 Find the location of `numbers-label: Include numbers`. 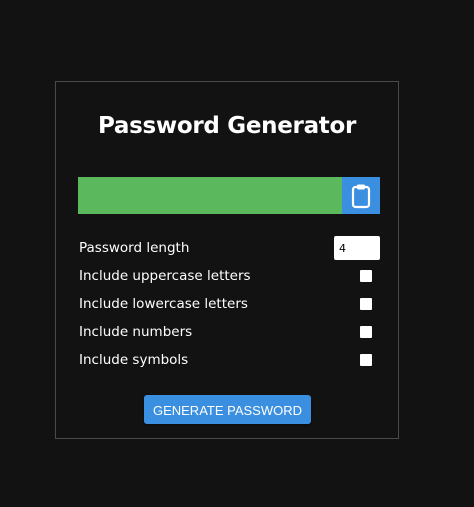

numbers-label: Include numbers is located at coordinates (136, 332).